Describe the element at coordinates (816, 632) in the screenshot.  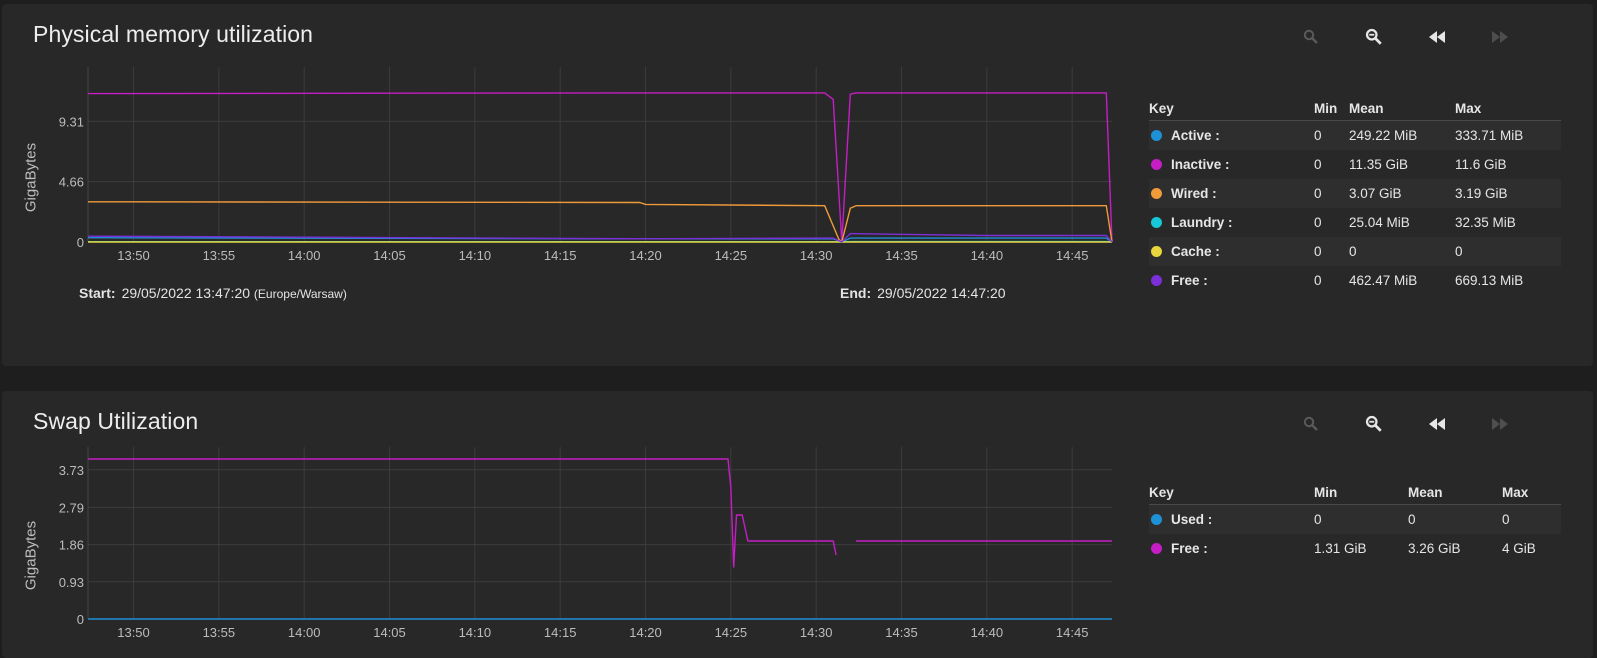
I see `x-tick-label: 14:30` at that location.